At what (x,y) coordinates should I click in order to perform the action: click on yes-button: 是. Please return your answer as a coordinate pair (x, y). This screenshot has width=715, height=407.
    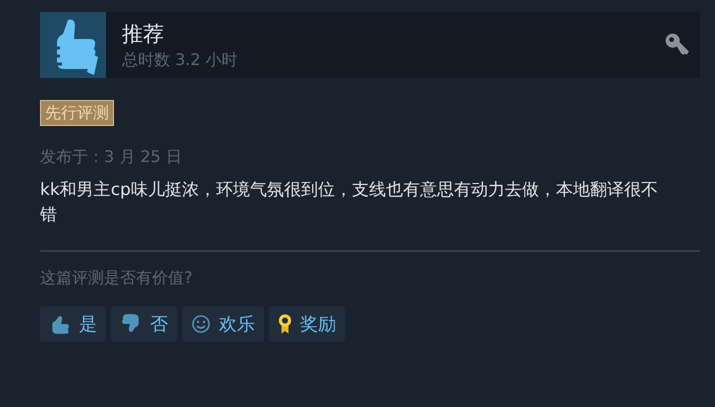
    Looking at the image, I should click on (73, 324).